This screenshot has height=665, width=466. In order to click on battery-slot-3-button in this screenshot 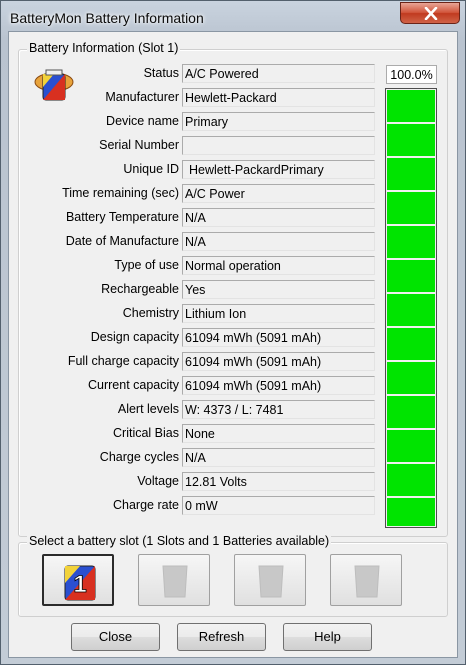, I will do `click(270, 580)`.